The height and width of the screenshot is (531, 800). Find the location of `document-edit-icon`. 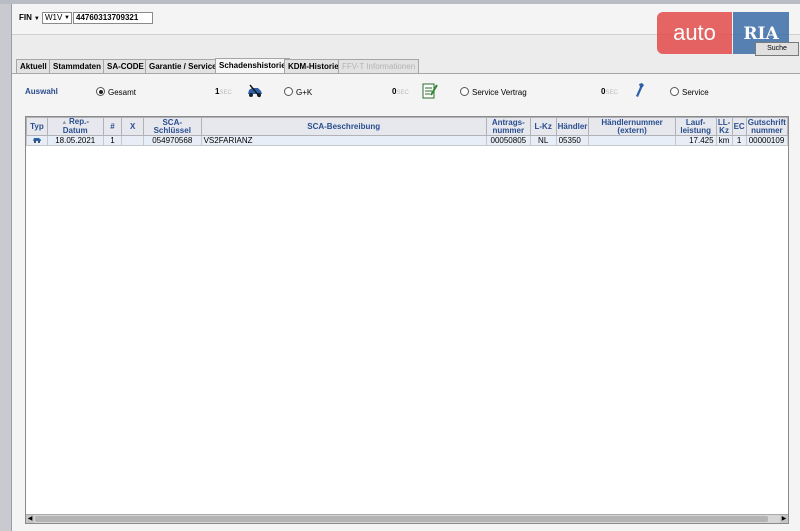

document-edit-icon is located at coordinates (430, 91).